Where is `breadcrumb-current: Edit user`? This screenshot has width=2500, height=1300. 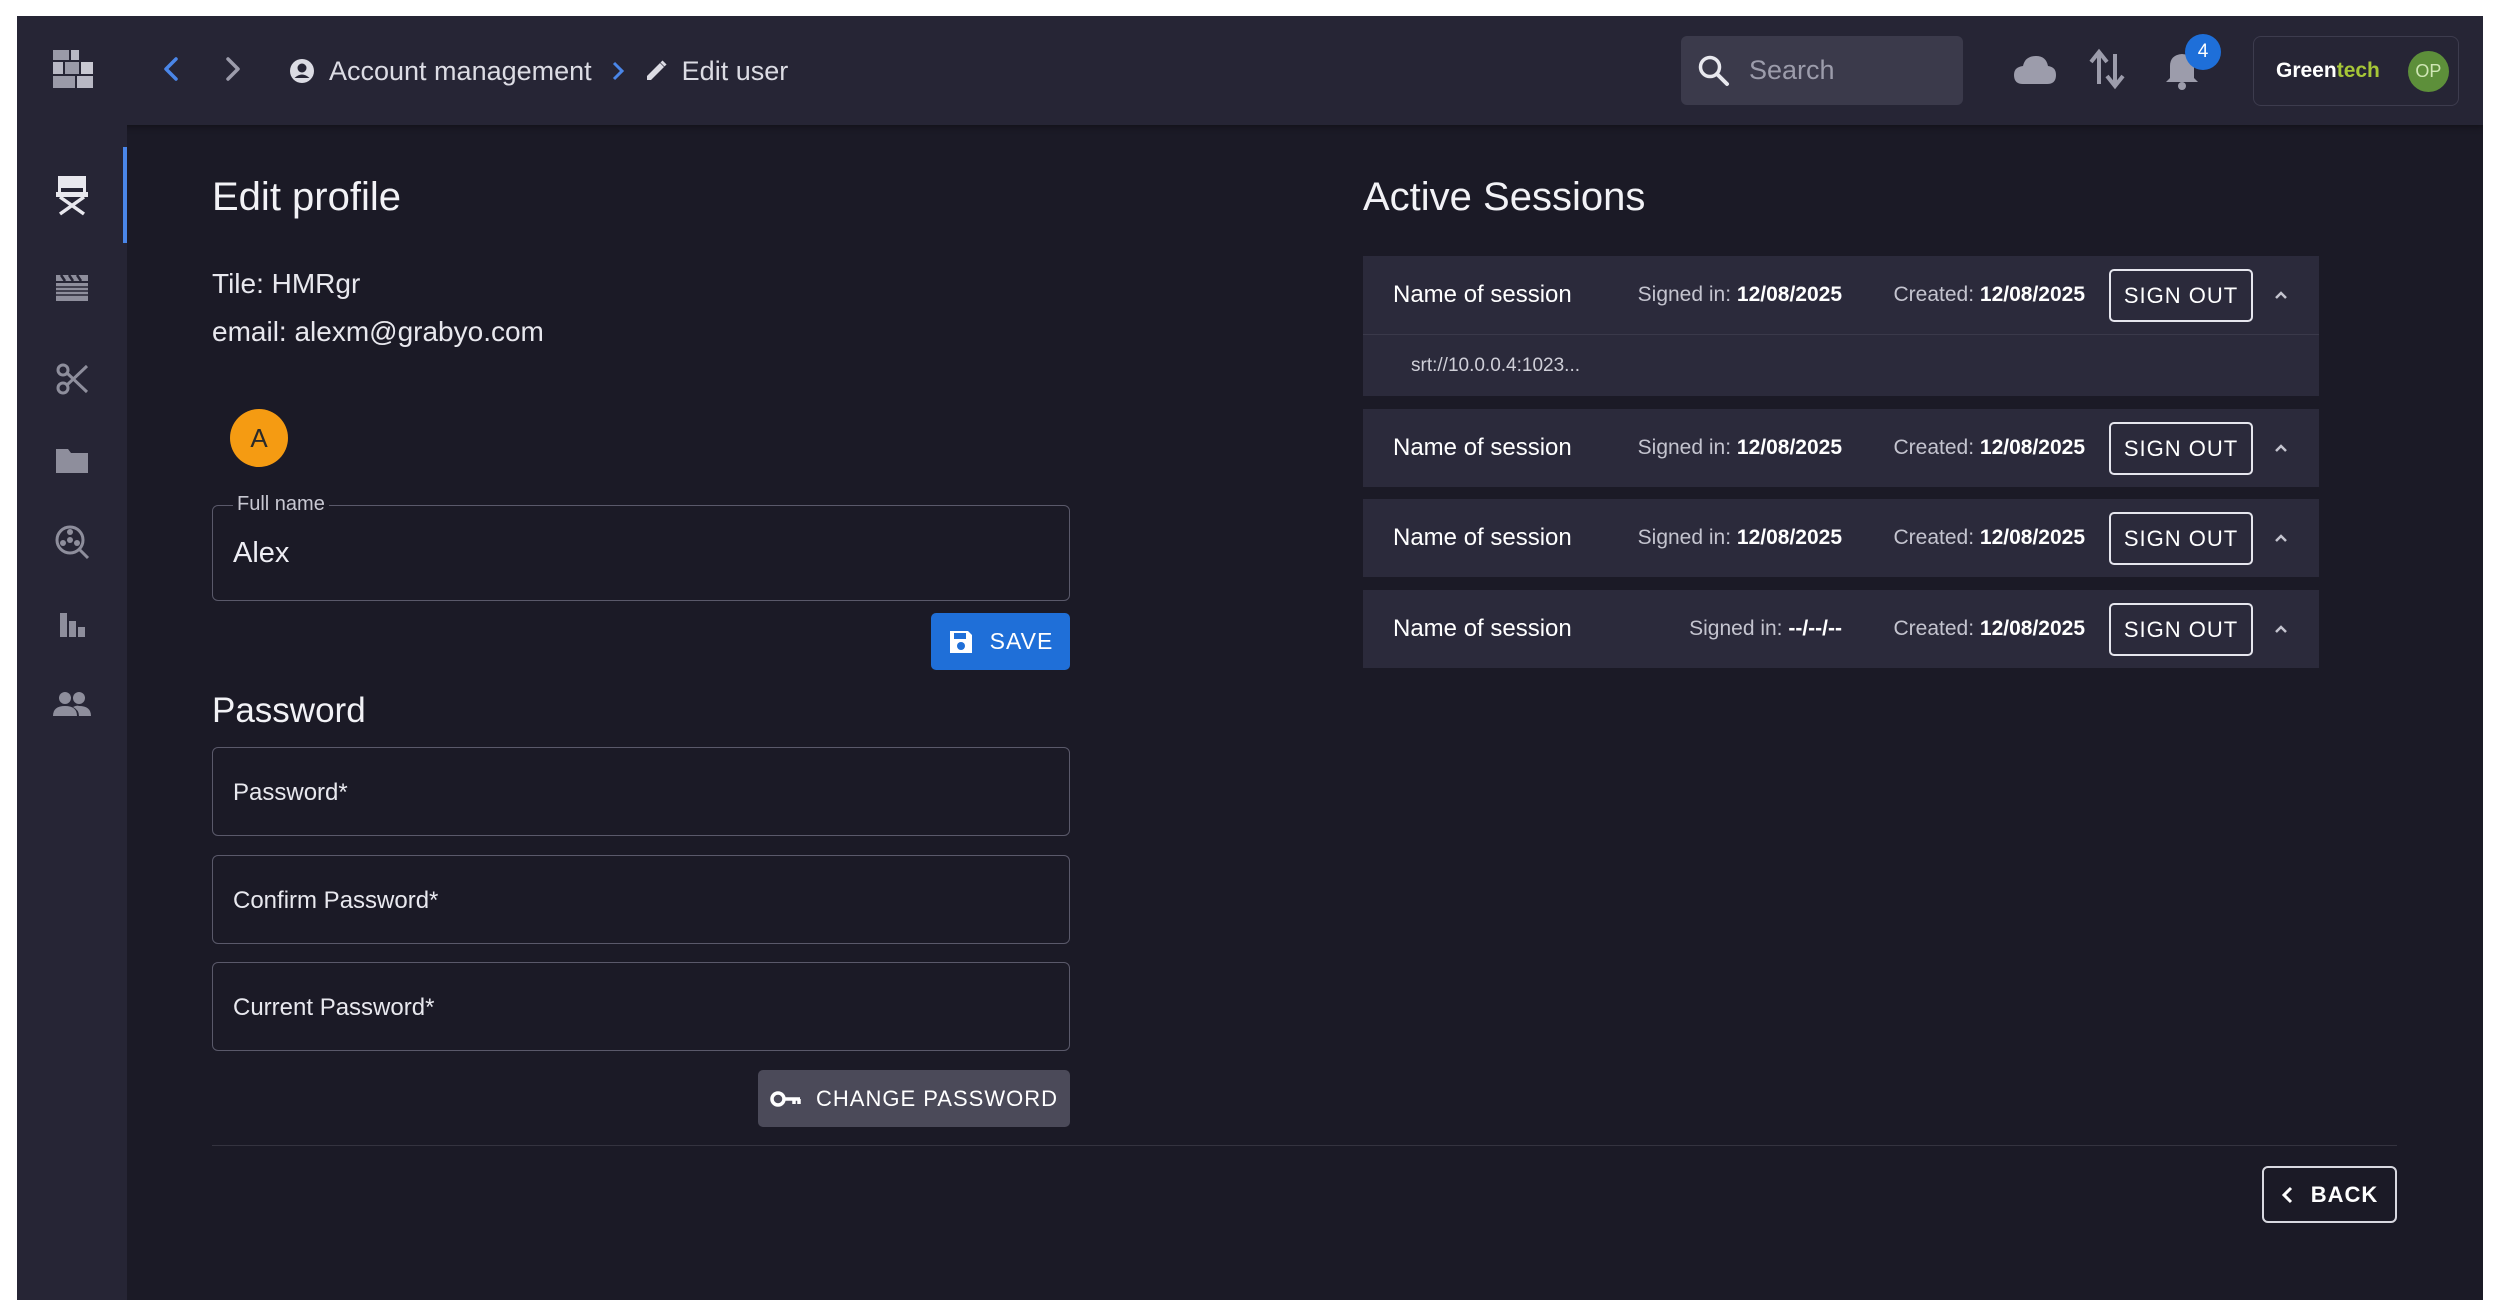 breadcrumb-current: Edit user is located at coordinates (716, 71).